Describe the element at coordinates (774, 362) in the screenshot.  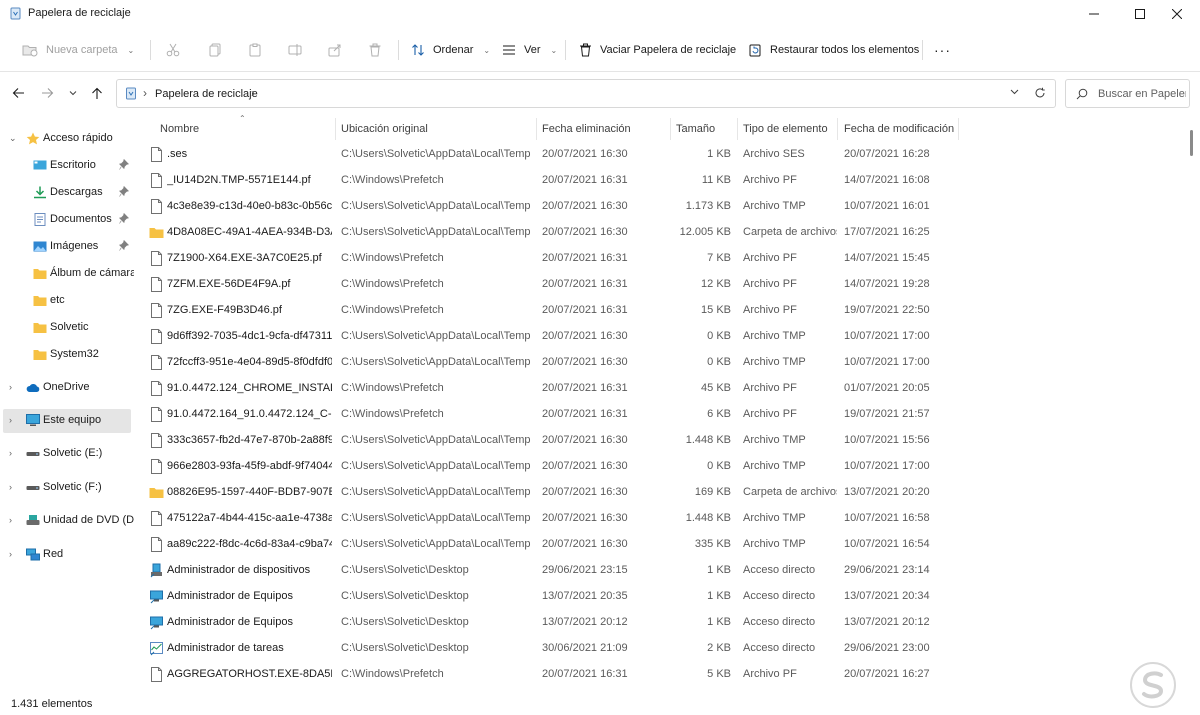
I see `item-type: Archivo TMP` at that location.